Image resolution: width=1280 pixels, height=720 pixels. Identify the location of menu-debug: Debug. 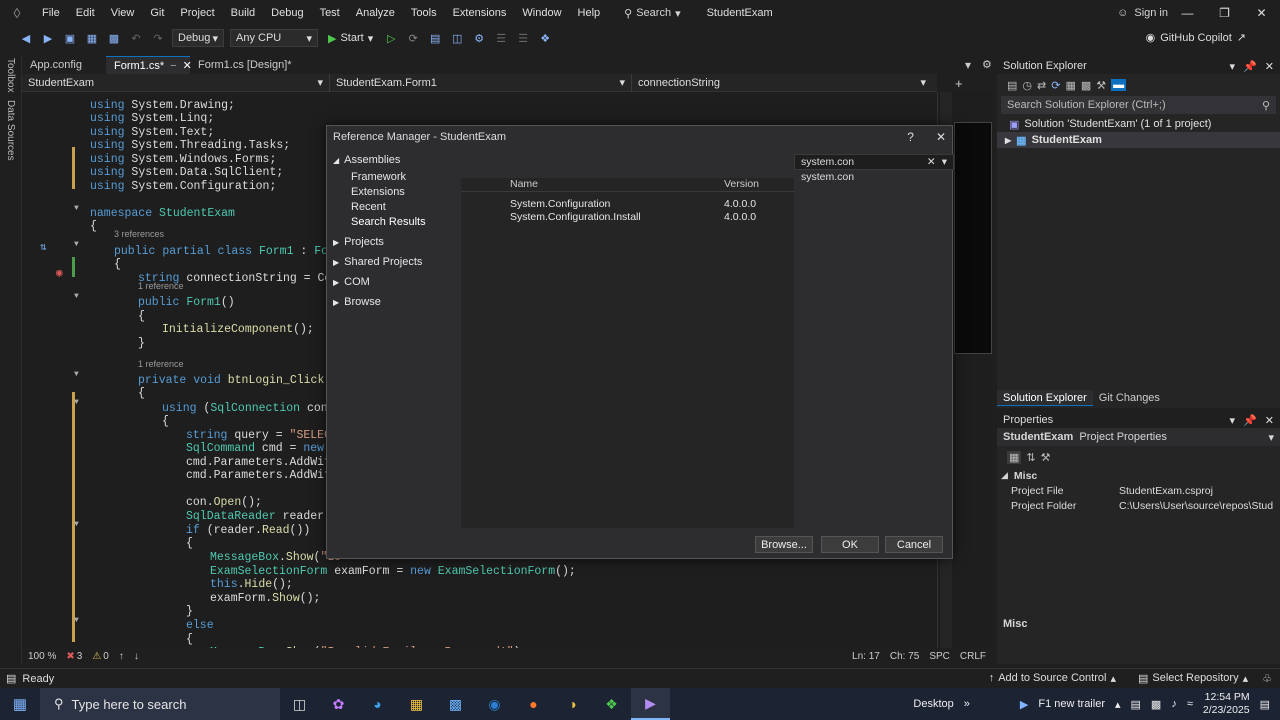
(287, 13).